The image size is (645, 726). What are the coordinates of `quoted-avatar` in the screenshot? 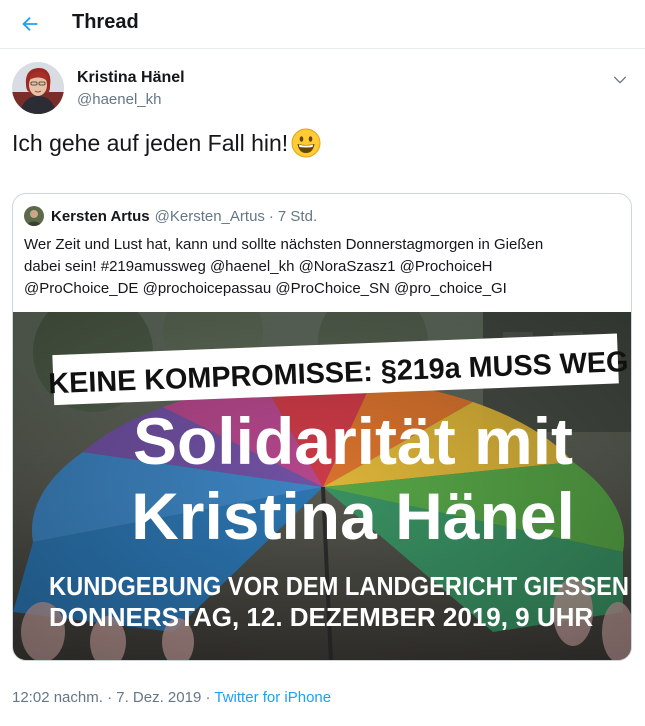 It's located at (34, 216).